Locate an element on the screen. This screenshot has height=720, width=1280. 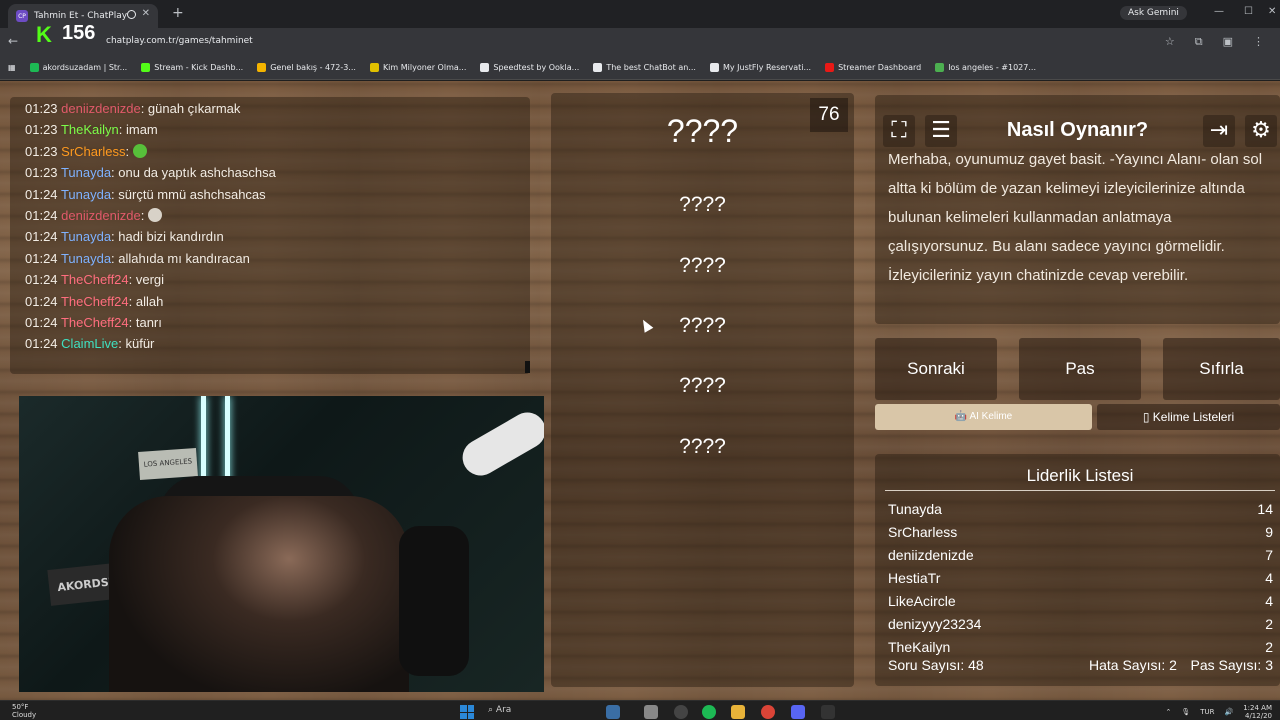
chat-message: 01:23 SrCharless: is located at coordinates (86, 151).